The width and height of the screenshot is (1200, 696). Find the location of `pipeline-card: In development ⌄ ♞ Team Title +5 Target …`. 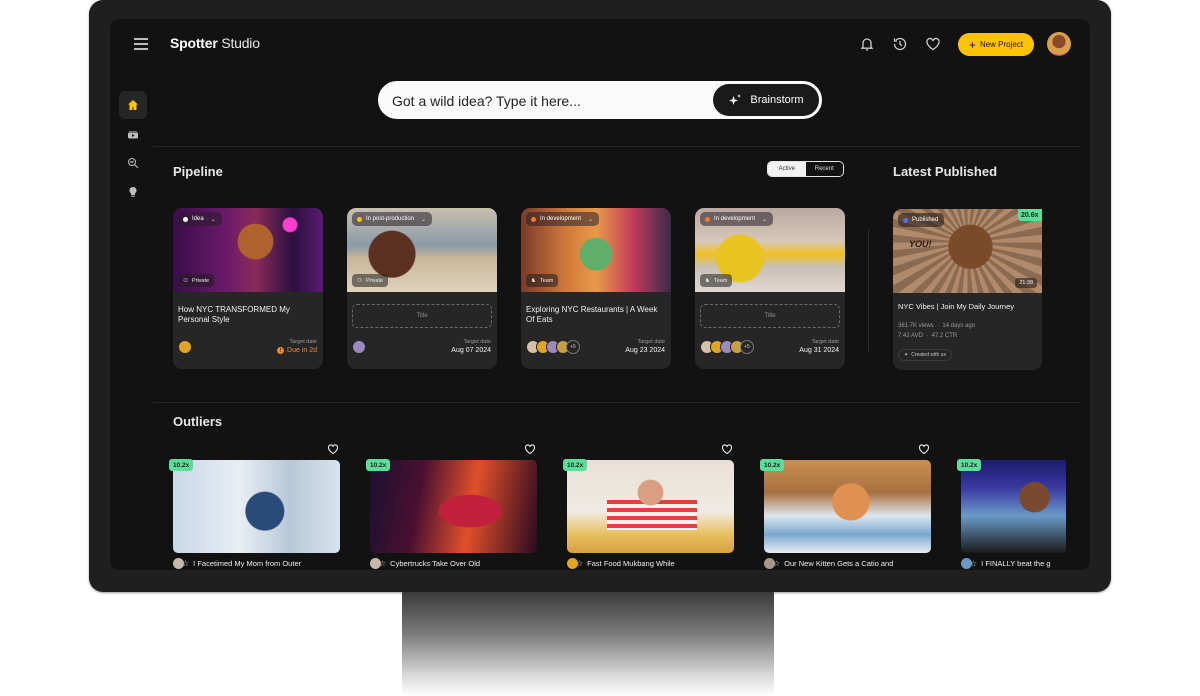

pipeline-card: In development ⌄ ♞ Team Title +5 Target … is located at coordinates (770, 288).